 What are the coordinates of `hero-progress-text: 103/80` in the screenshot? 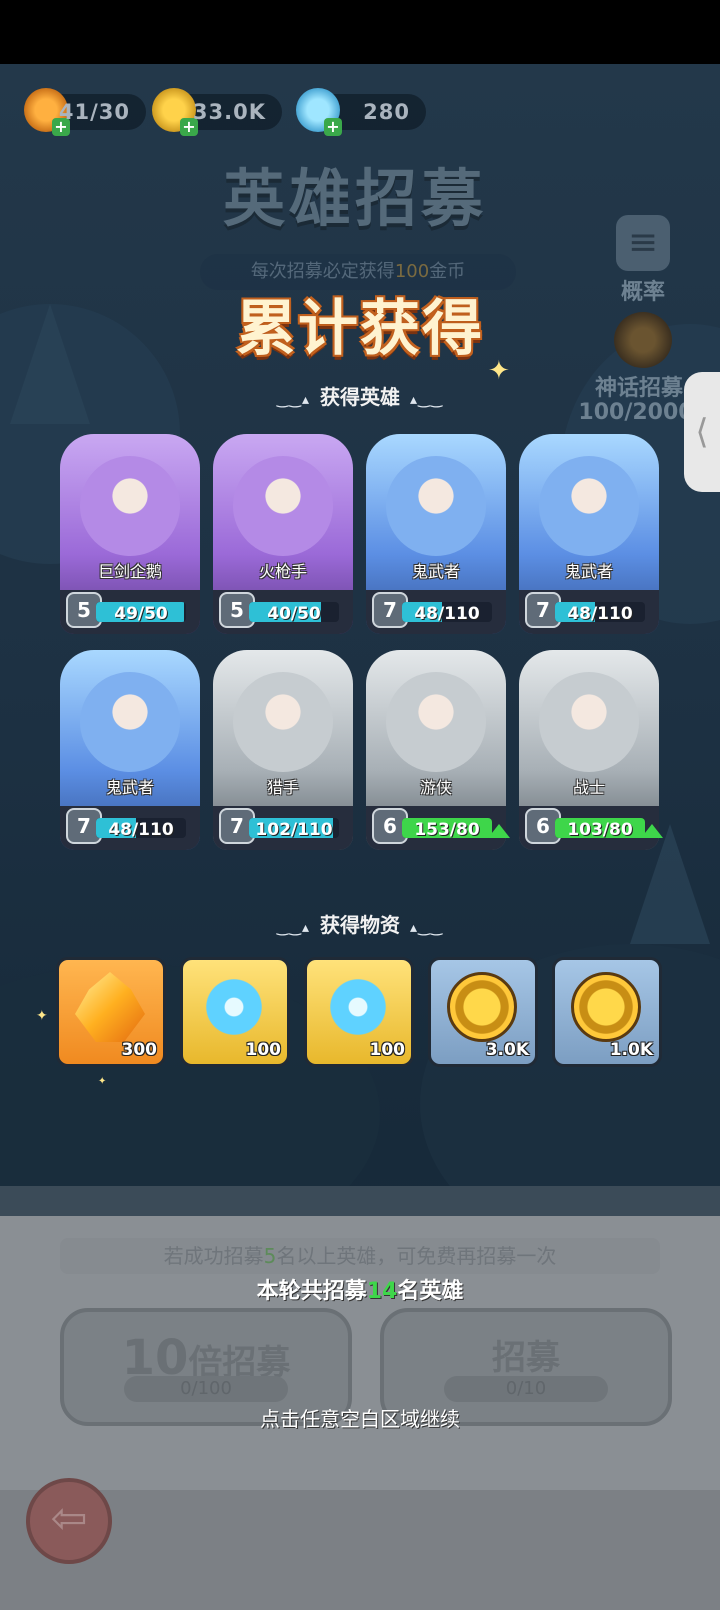 It's located at (600, 830).